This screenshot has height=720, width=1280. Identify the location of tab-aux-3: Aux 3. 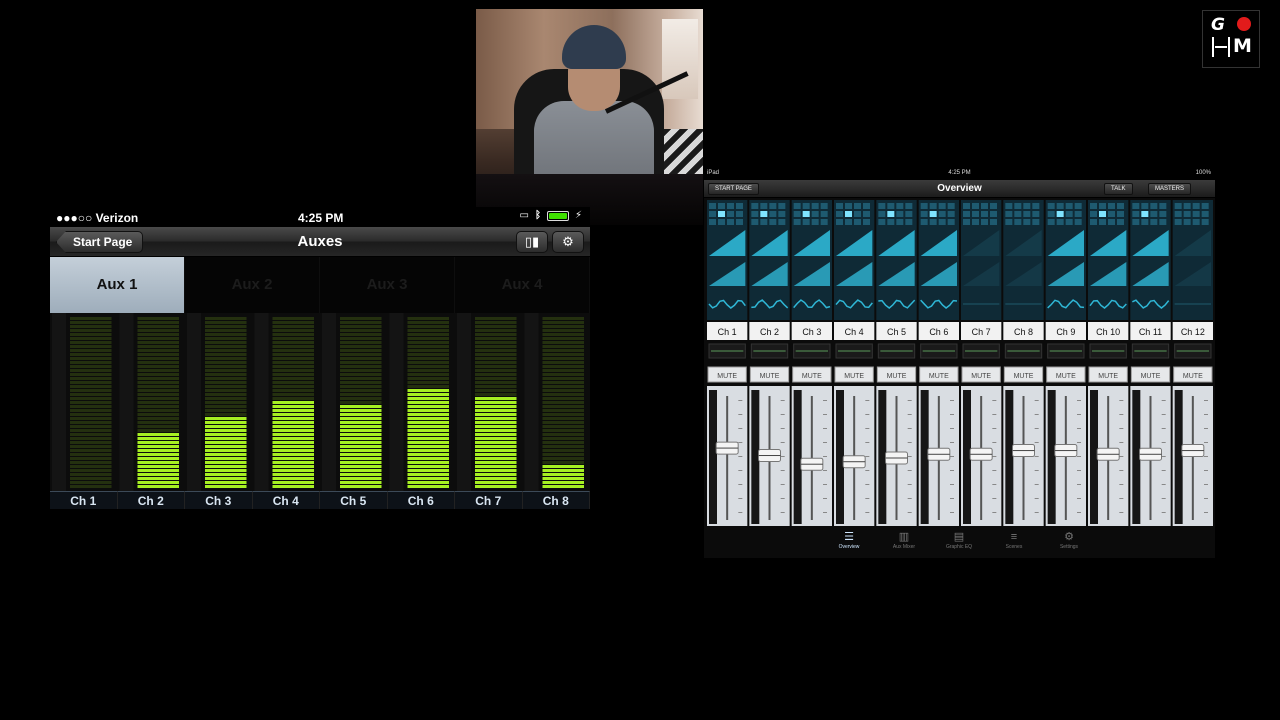
(387, 285).